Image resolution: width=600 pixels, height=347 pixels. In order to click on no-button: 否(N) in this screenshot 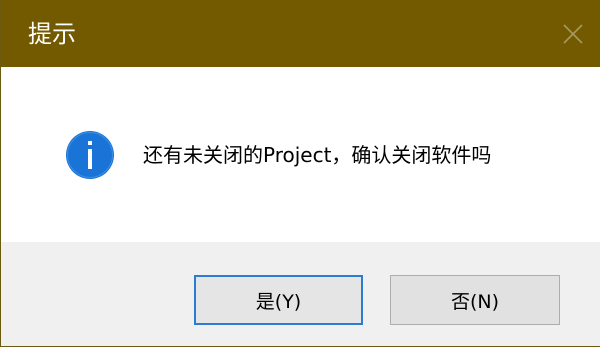, I will do `click(475, 300)`.